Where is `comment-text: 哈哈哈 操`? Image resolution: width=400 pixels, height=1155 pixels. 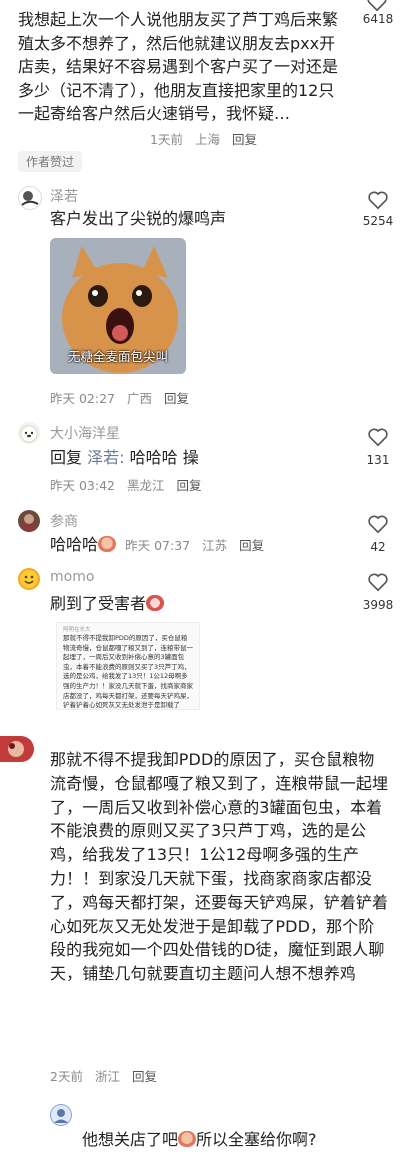
comment-text: 哈哈哈 操 is located at coordinates (164, 457).